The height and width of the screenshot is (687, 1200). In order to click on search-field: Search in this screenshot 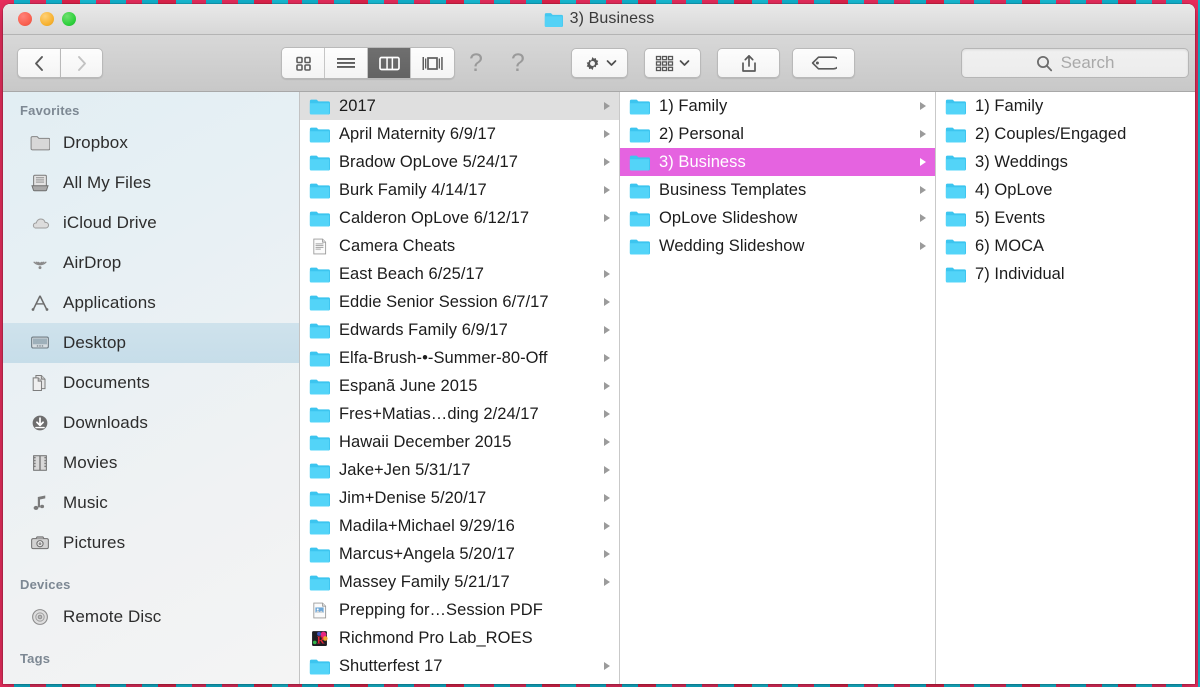, I will do `click(1075, 63)`.